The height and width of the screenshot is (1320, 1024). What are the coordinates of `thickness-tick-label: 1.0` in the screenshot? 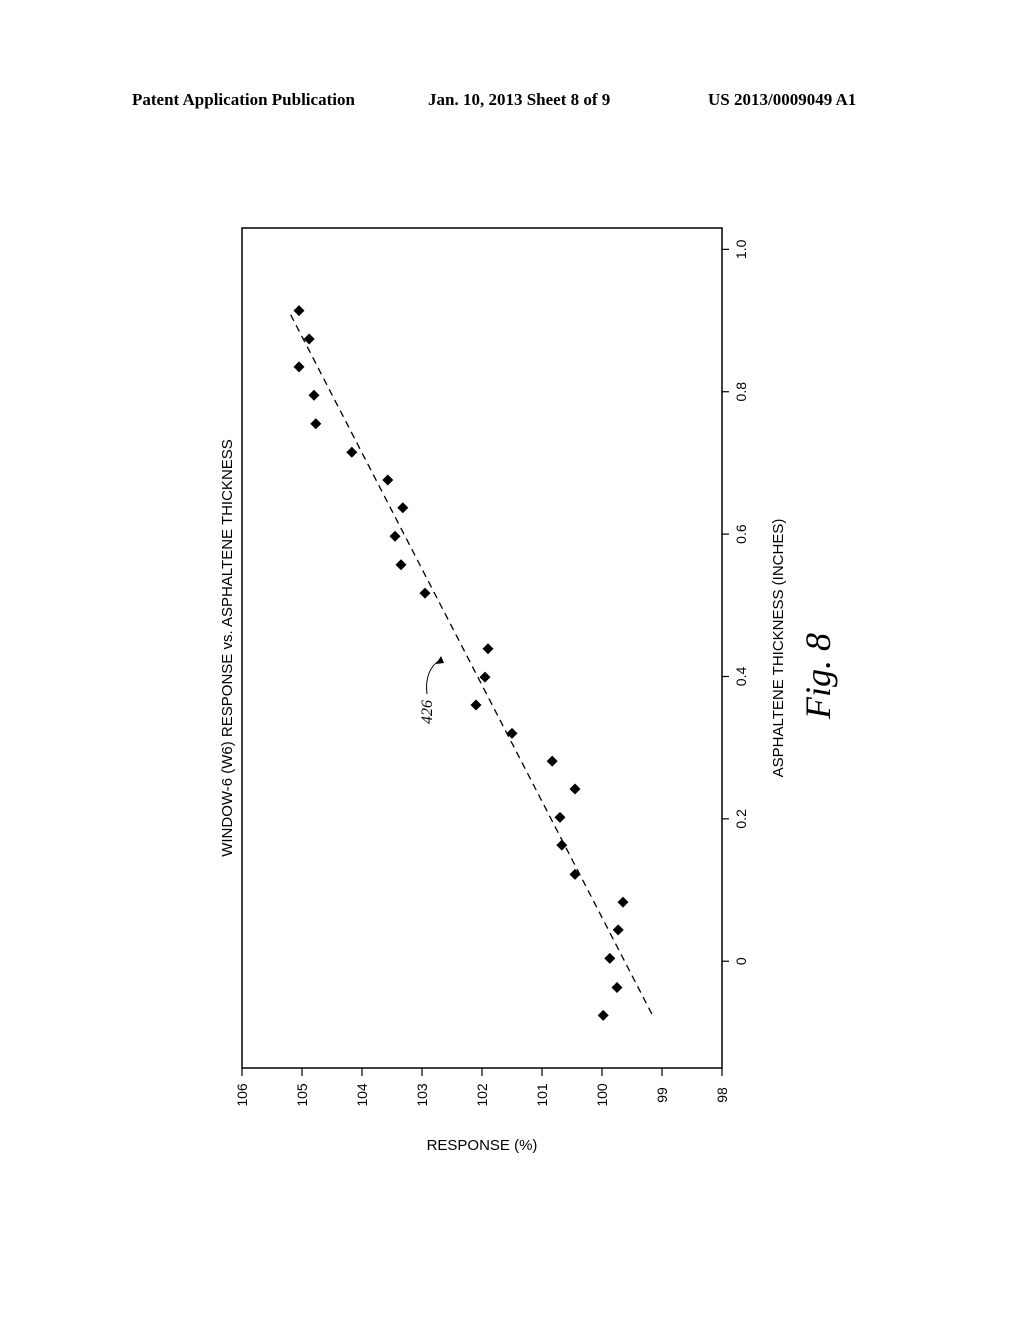 It's located at (741, 249).